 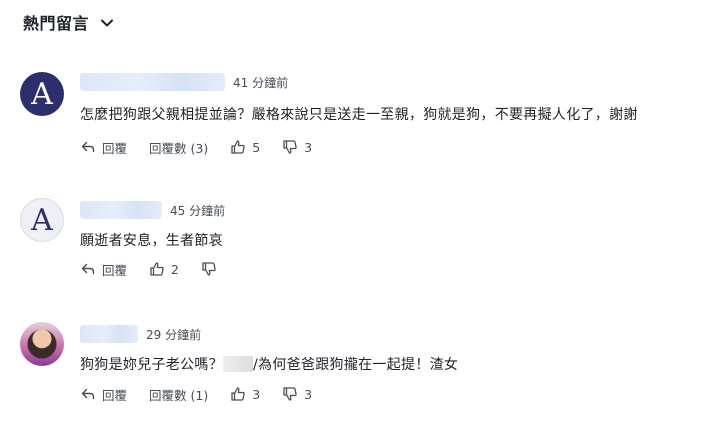 I want to click on comment-text-part: 狗狗是妳兒子老公嗎？, so click(x=151, y=365).